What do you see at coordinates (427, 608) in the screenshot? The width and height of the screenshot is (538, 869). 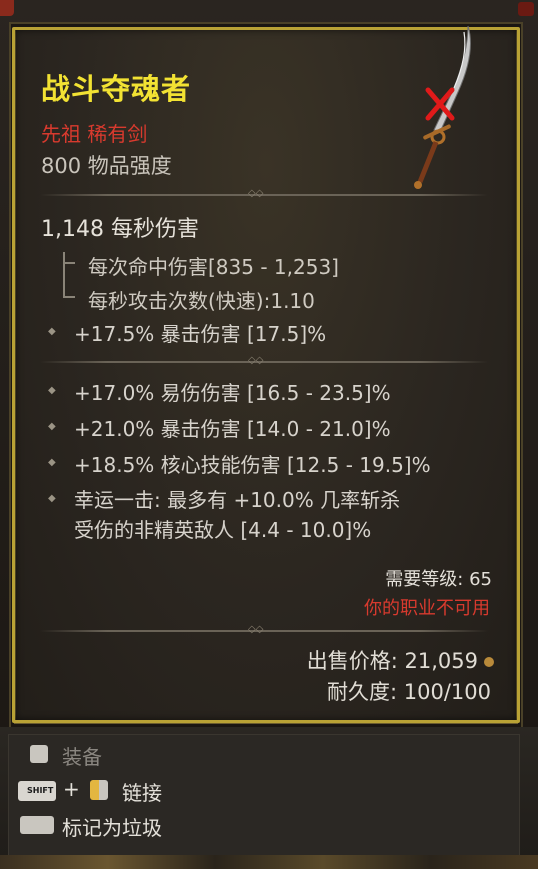 I see `class-restriction: 你的职业不可用` at bounding box center [427, 608].